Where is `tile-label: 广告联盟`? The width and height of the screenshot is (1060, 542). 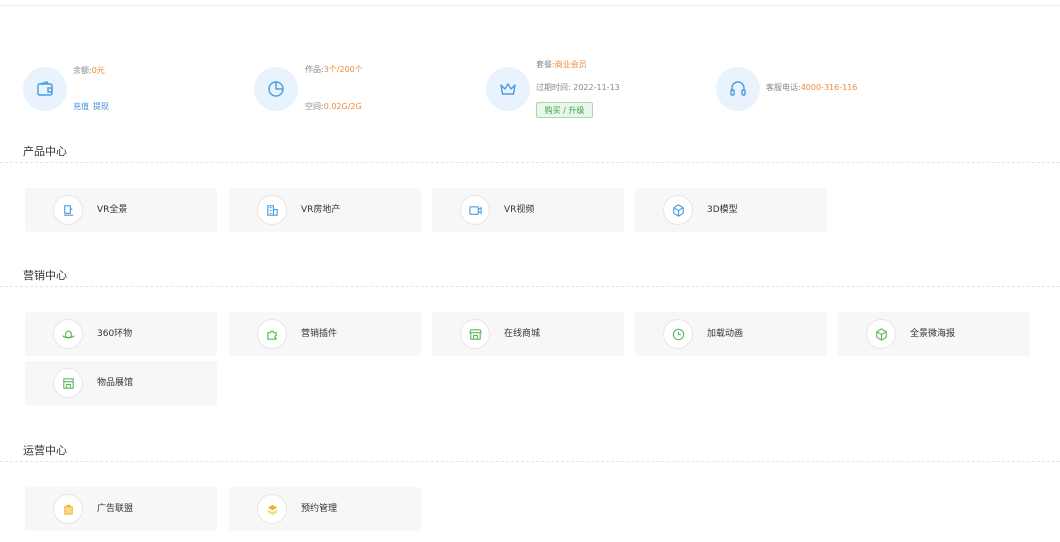
tile-label: 广告联盟 is located at coordinates (115, 509).